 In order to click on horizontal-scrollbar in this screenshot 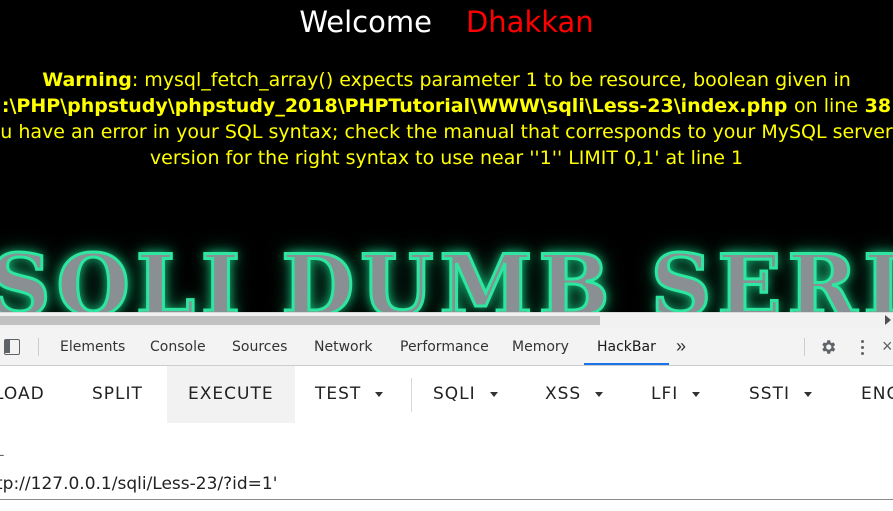, I will do `click(446, 320)`.